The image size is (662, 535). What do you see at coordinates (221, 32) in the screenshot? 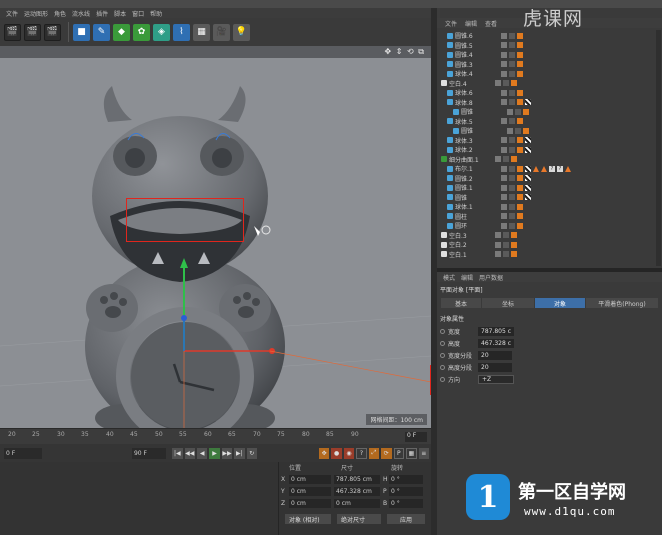
I see `camera-icon: 🎥` at bounding box center [221, 32].